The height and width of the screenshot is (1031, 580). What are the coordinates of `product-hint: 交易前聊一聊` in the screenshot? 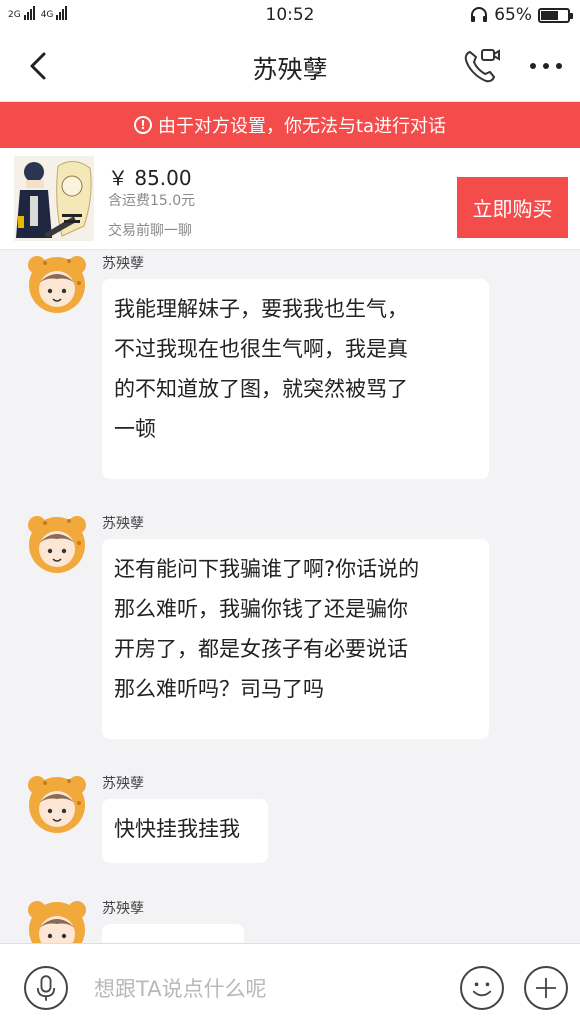 It's located at (150, 231).